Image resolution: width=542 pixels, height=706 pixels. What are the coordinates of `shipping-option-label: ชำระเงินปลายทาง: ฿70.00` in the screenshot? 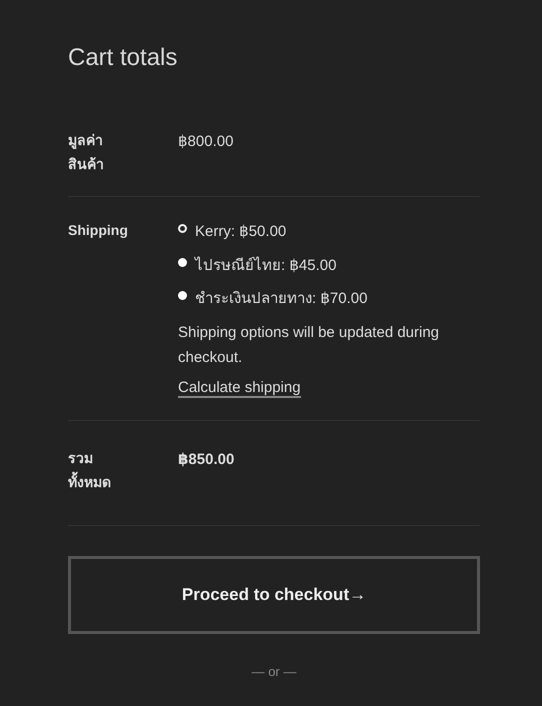 It's located at (281, 299).